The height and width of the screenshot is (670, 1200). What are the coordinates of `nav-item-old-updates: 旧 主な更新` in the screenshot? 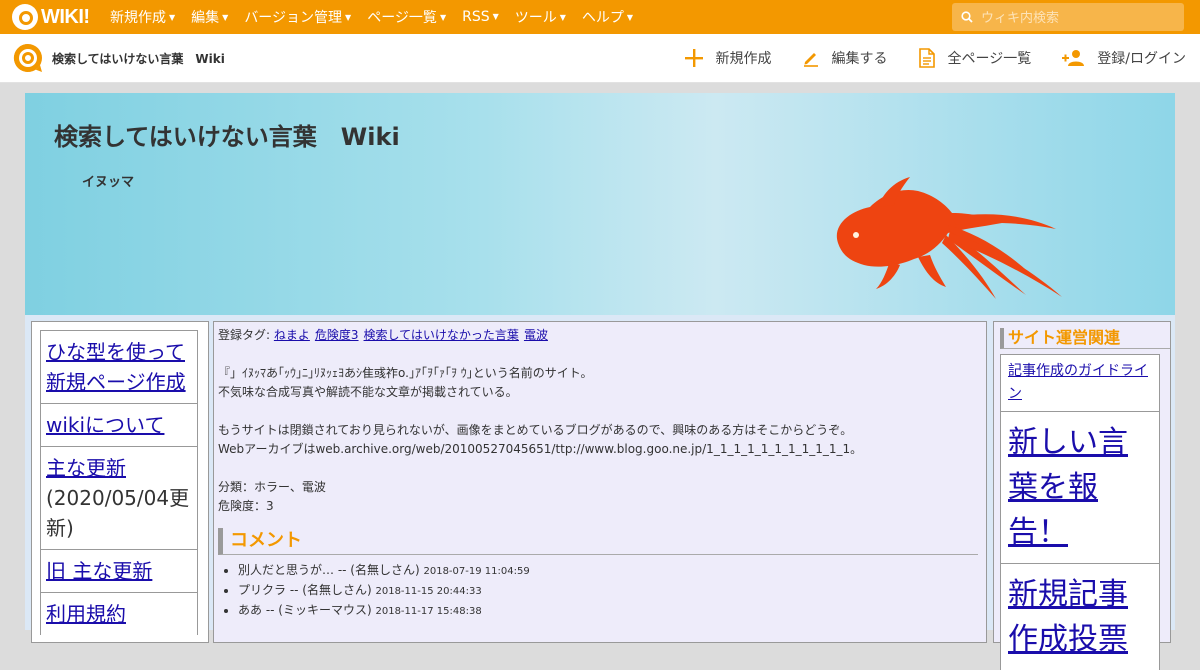 It's located at (119, 570).